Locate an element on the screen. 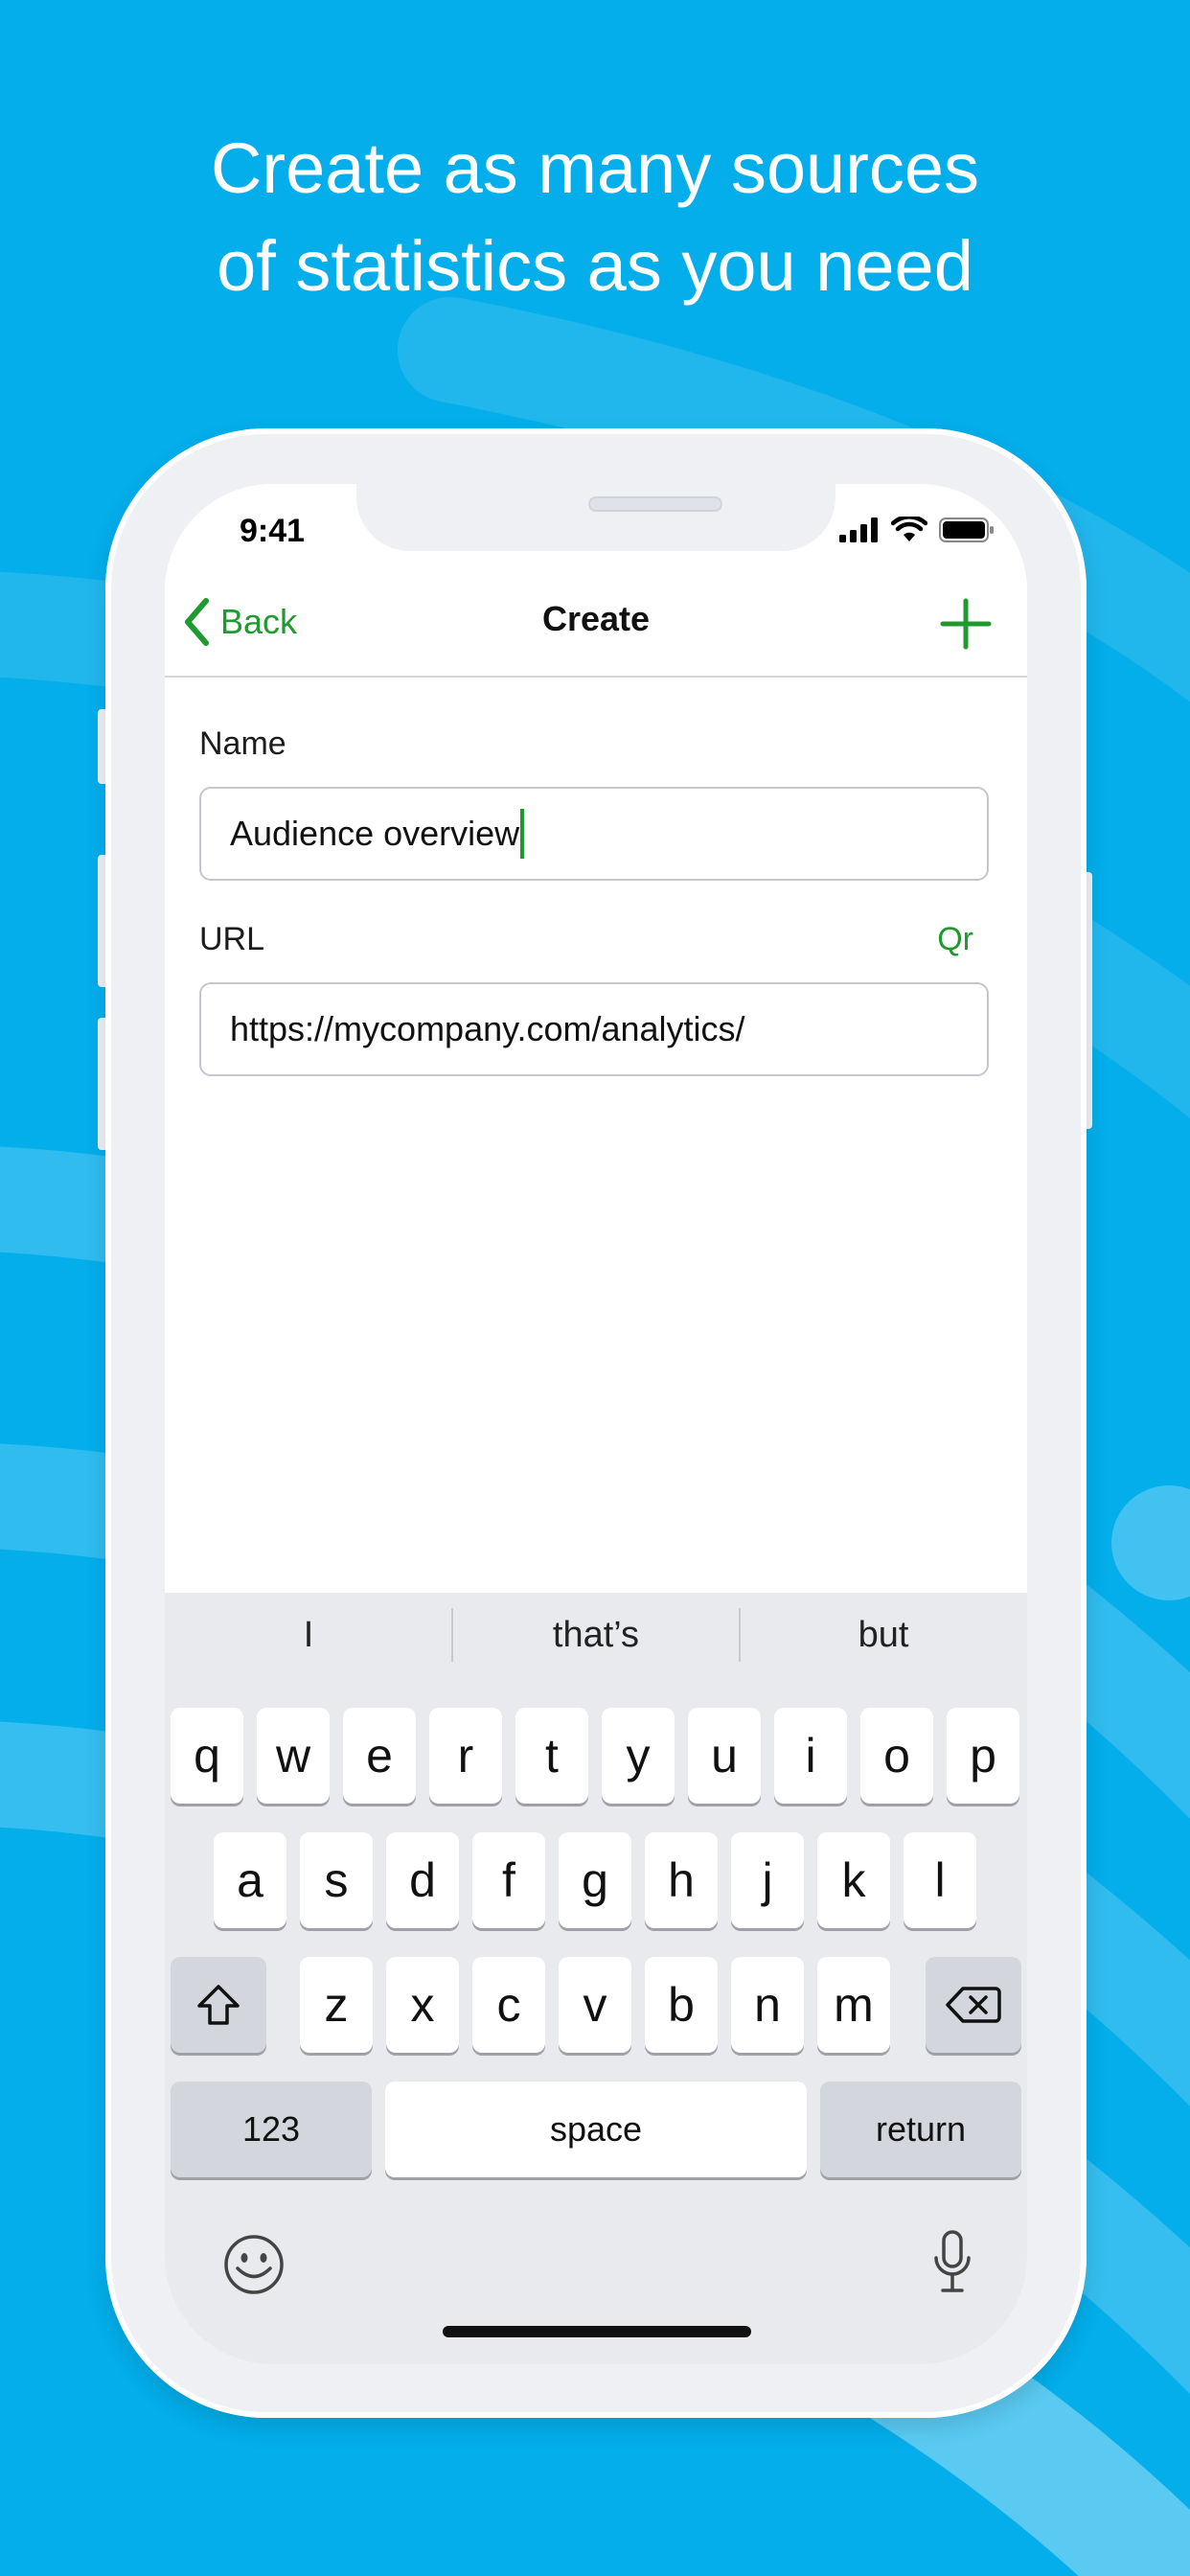 Image resolution: width=1190 pixels, height=2576 pixels. numbers-key: 123 is located at coordinates (271, 2129).